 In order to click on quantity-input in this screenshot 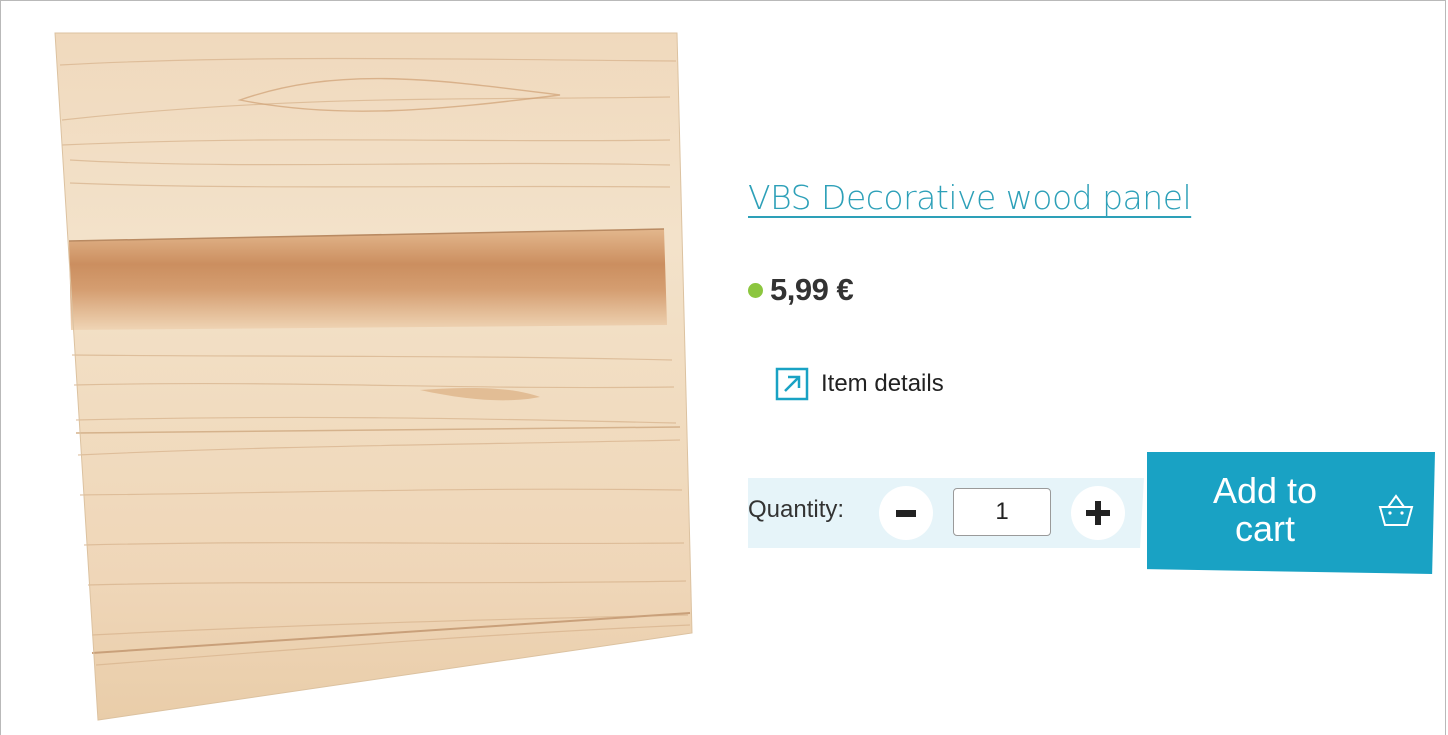, I will do `click(1002, 512)`.